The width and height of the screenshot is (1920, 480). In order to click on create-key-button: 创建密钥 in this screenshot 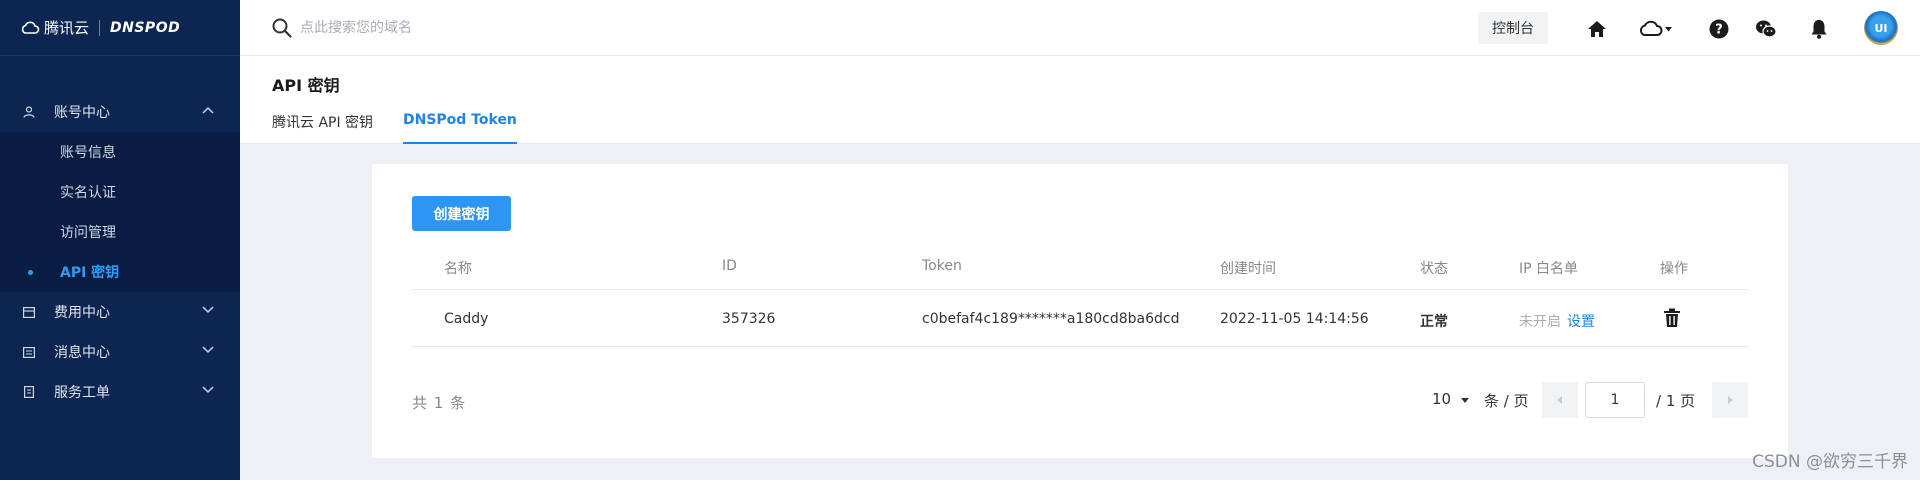, I will do `click(461, 213)`.